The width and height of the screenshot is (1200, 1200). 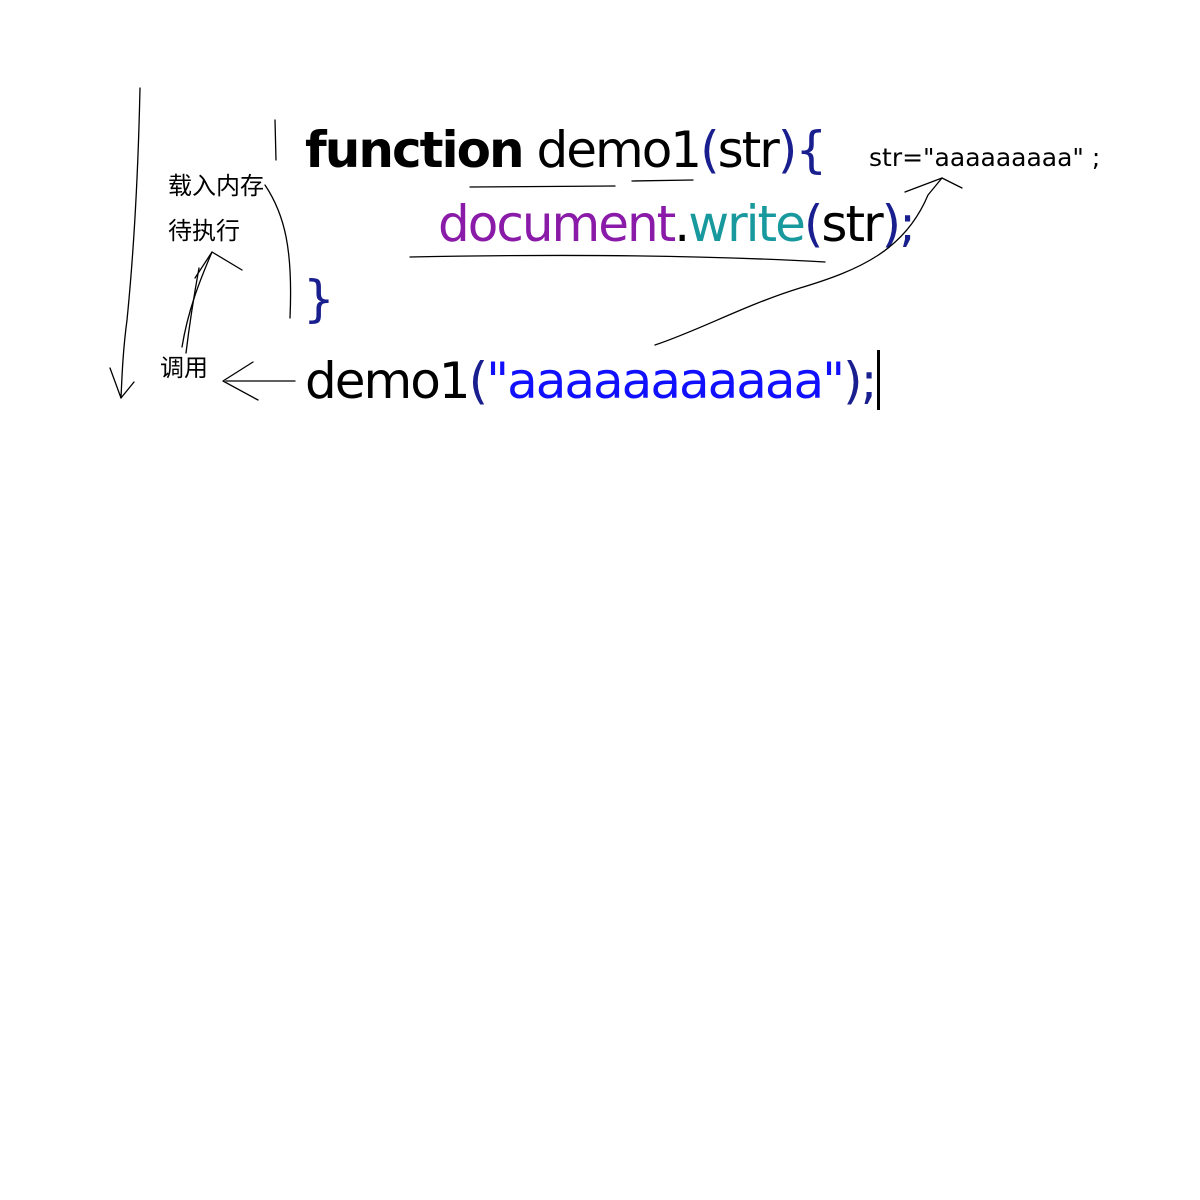 What do you see at coordinates (619, 150) in the screenshot?
I see `function-name: demo1` at bounding box center [619, 150].